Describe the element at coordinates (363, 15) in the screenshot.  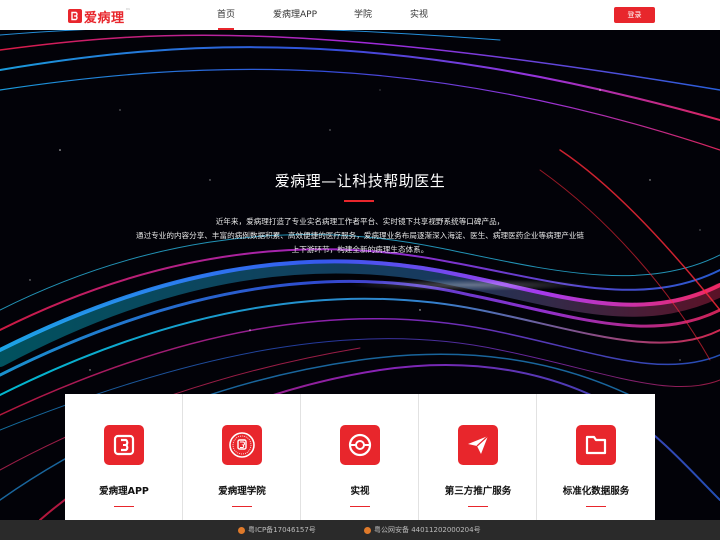
I see `nav-item-academy: 学院` at that location.